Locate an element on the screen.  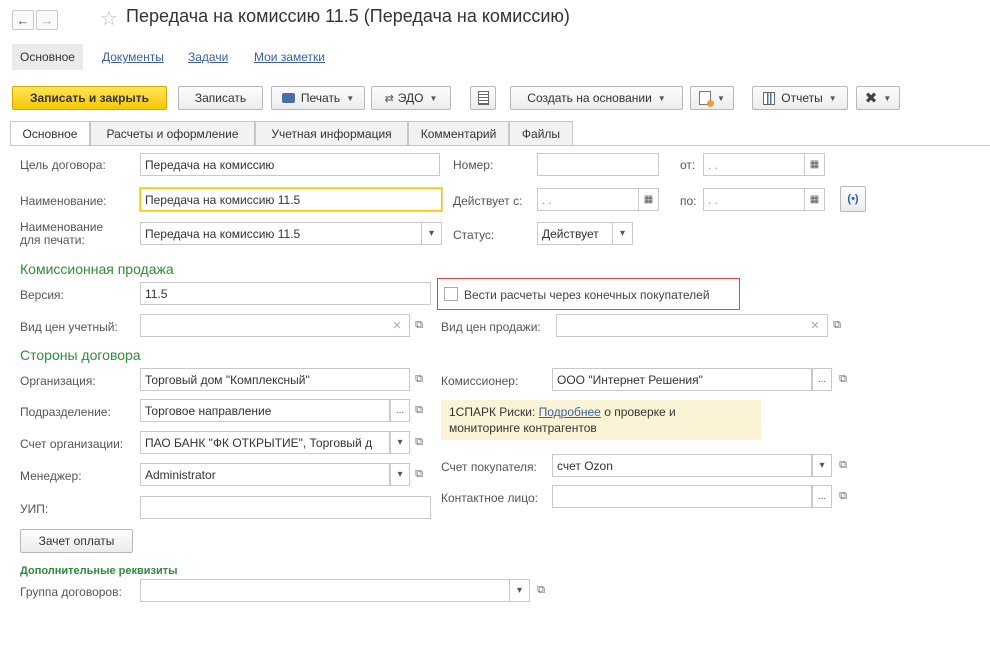
tab-settlements: Расчеты и оформление is located at coordinates (172, 133).